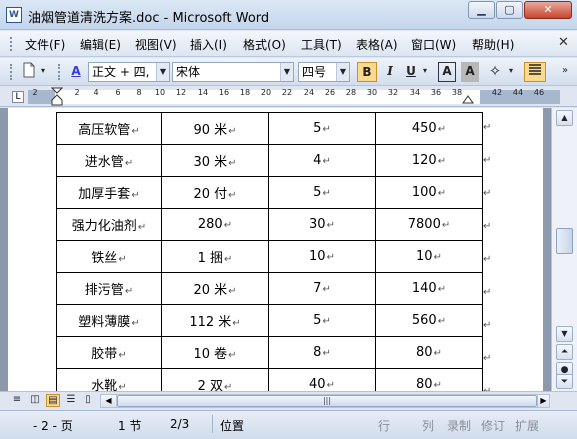  Describe the element at coordinates (53, 400) in the screenshot. I see `print-layout-icon: ▤` at that location.